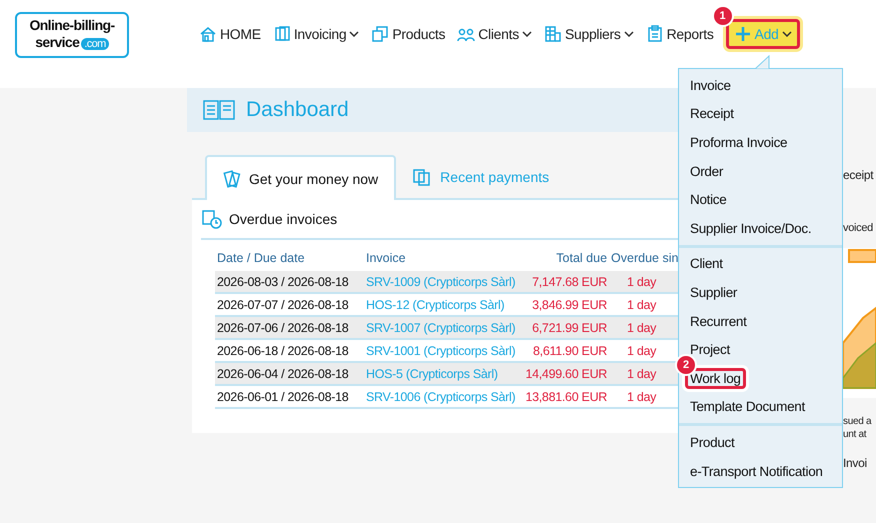 This screenshot has height=523, width=876. What do you see at coordinates (760, 171) in the screenshot?
I see `menu-item: Order` at bounding box center [760, 171].